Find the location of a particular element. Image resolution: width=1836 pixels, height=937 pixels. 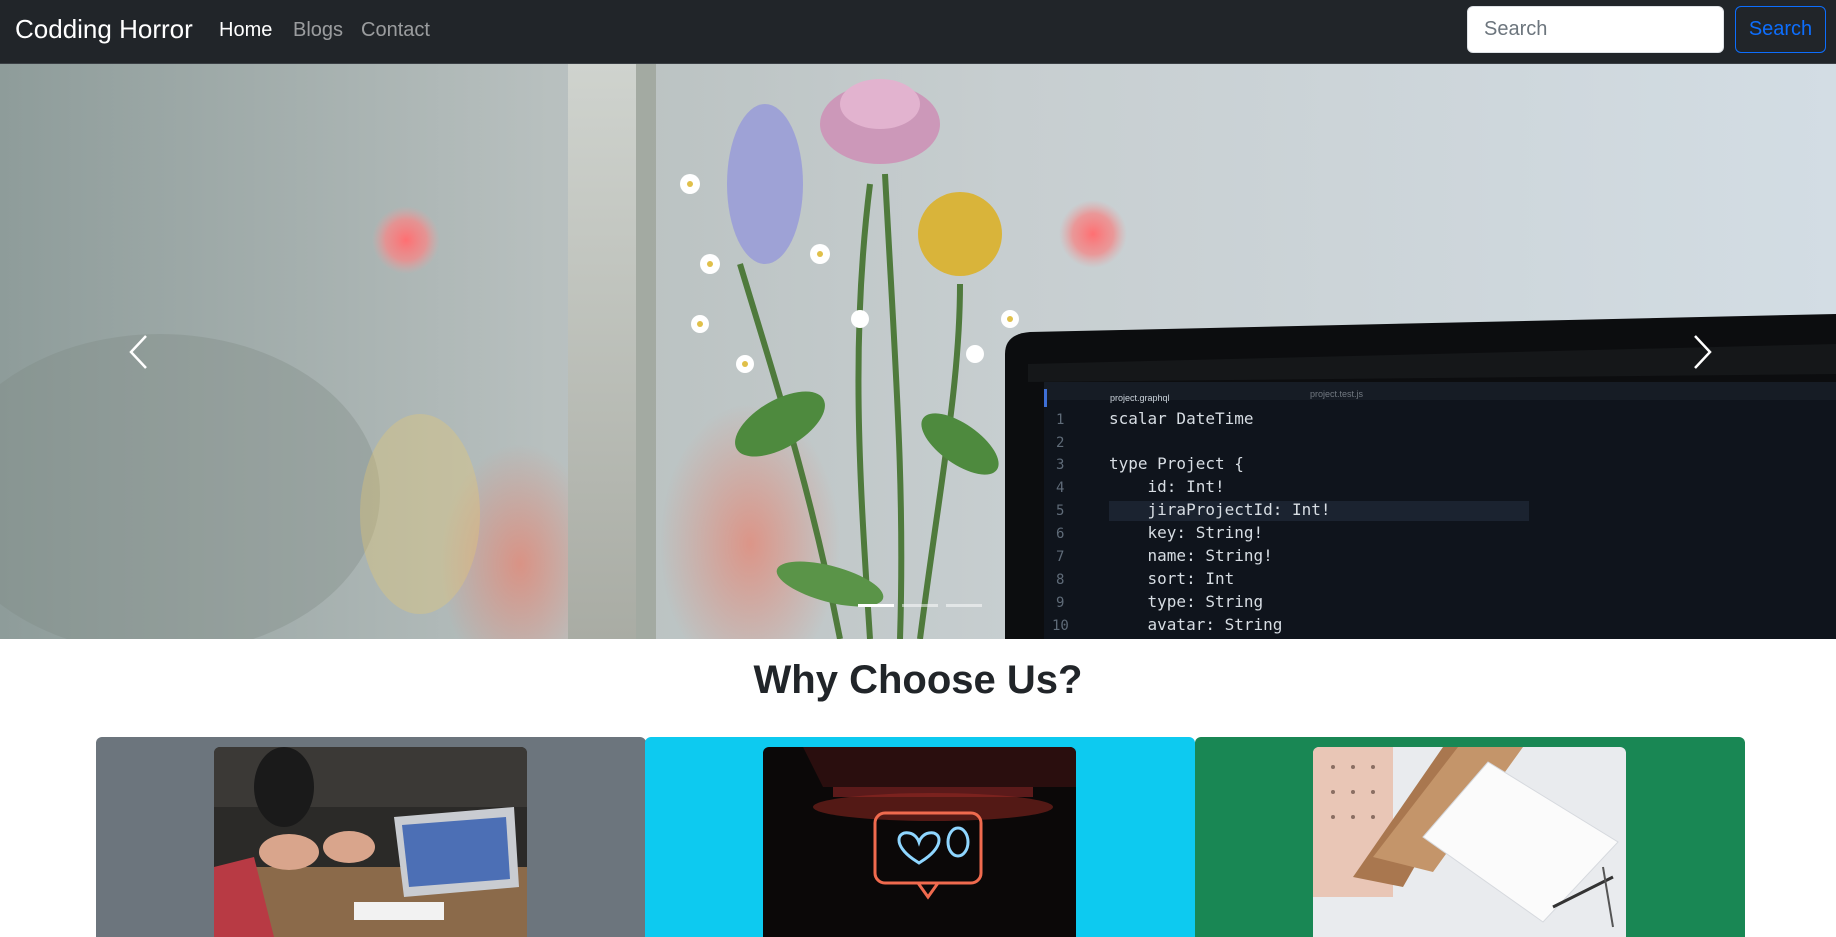

code-line: name: String! is located at coordinates (1191, 555).